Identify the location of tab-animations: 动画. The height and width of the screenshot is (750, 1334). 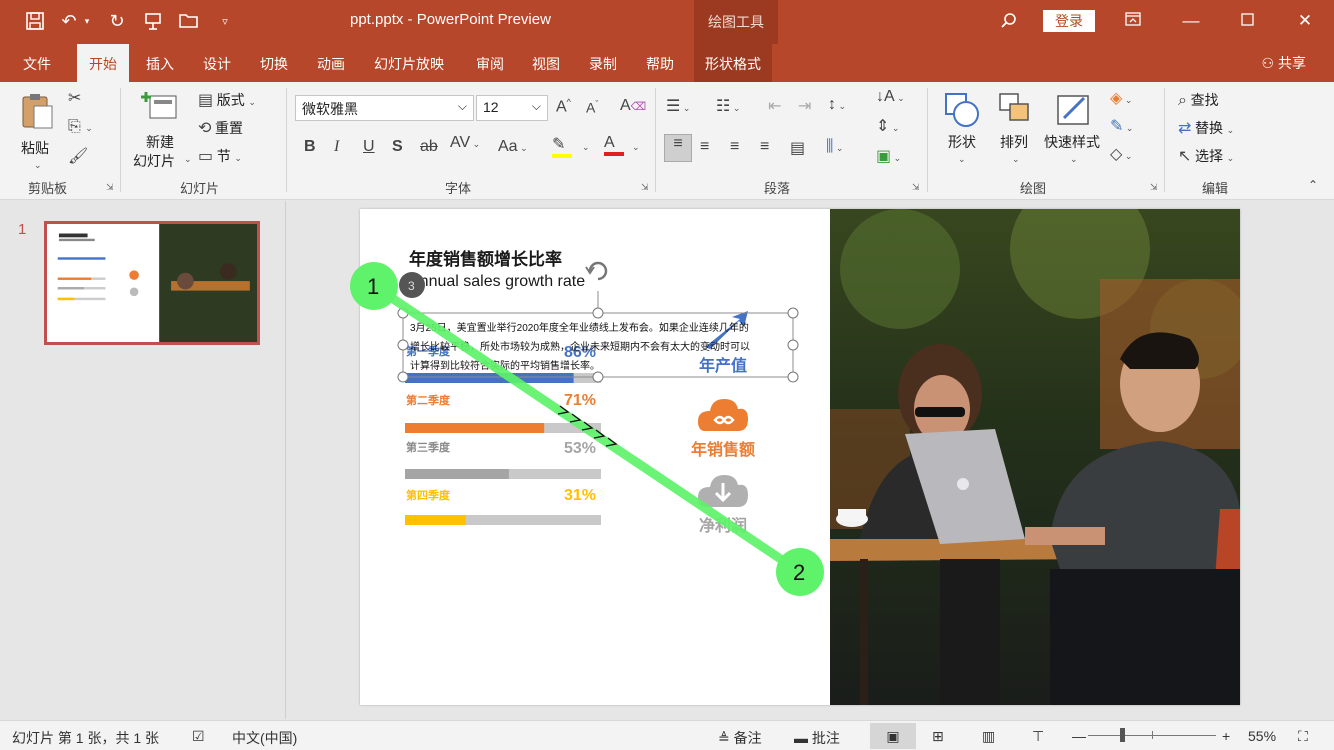
(331, 64).